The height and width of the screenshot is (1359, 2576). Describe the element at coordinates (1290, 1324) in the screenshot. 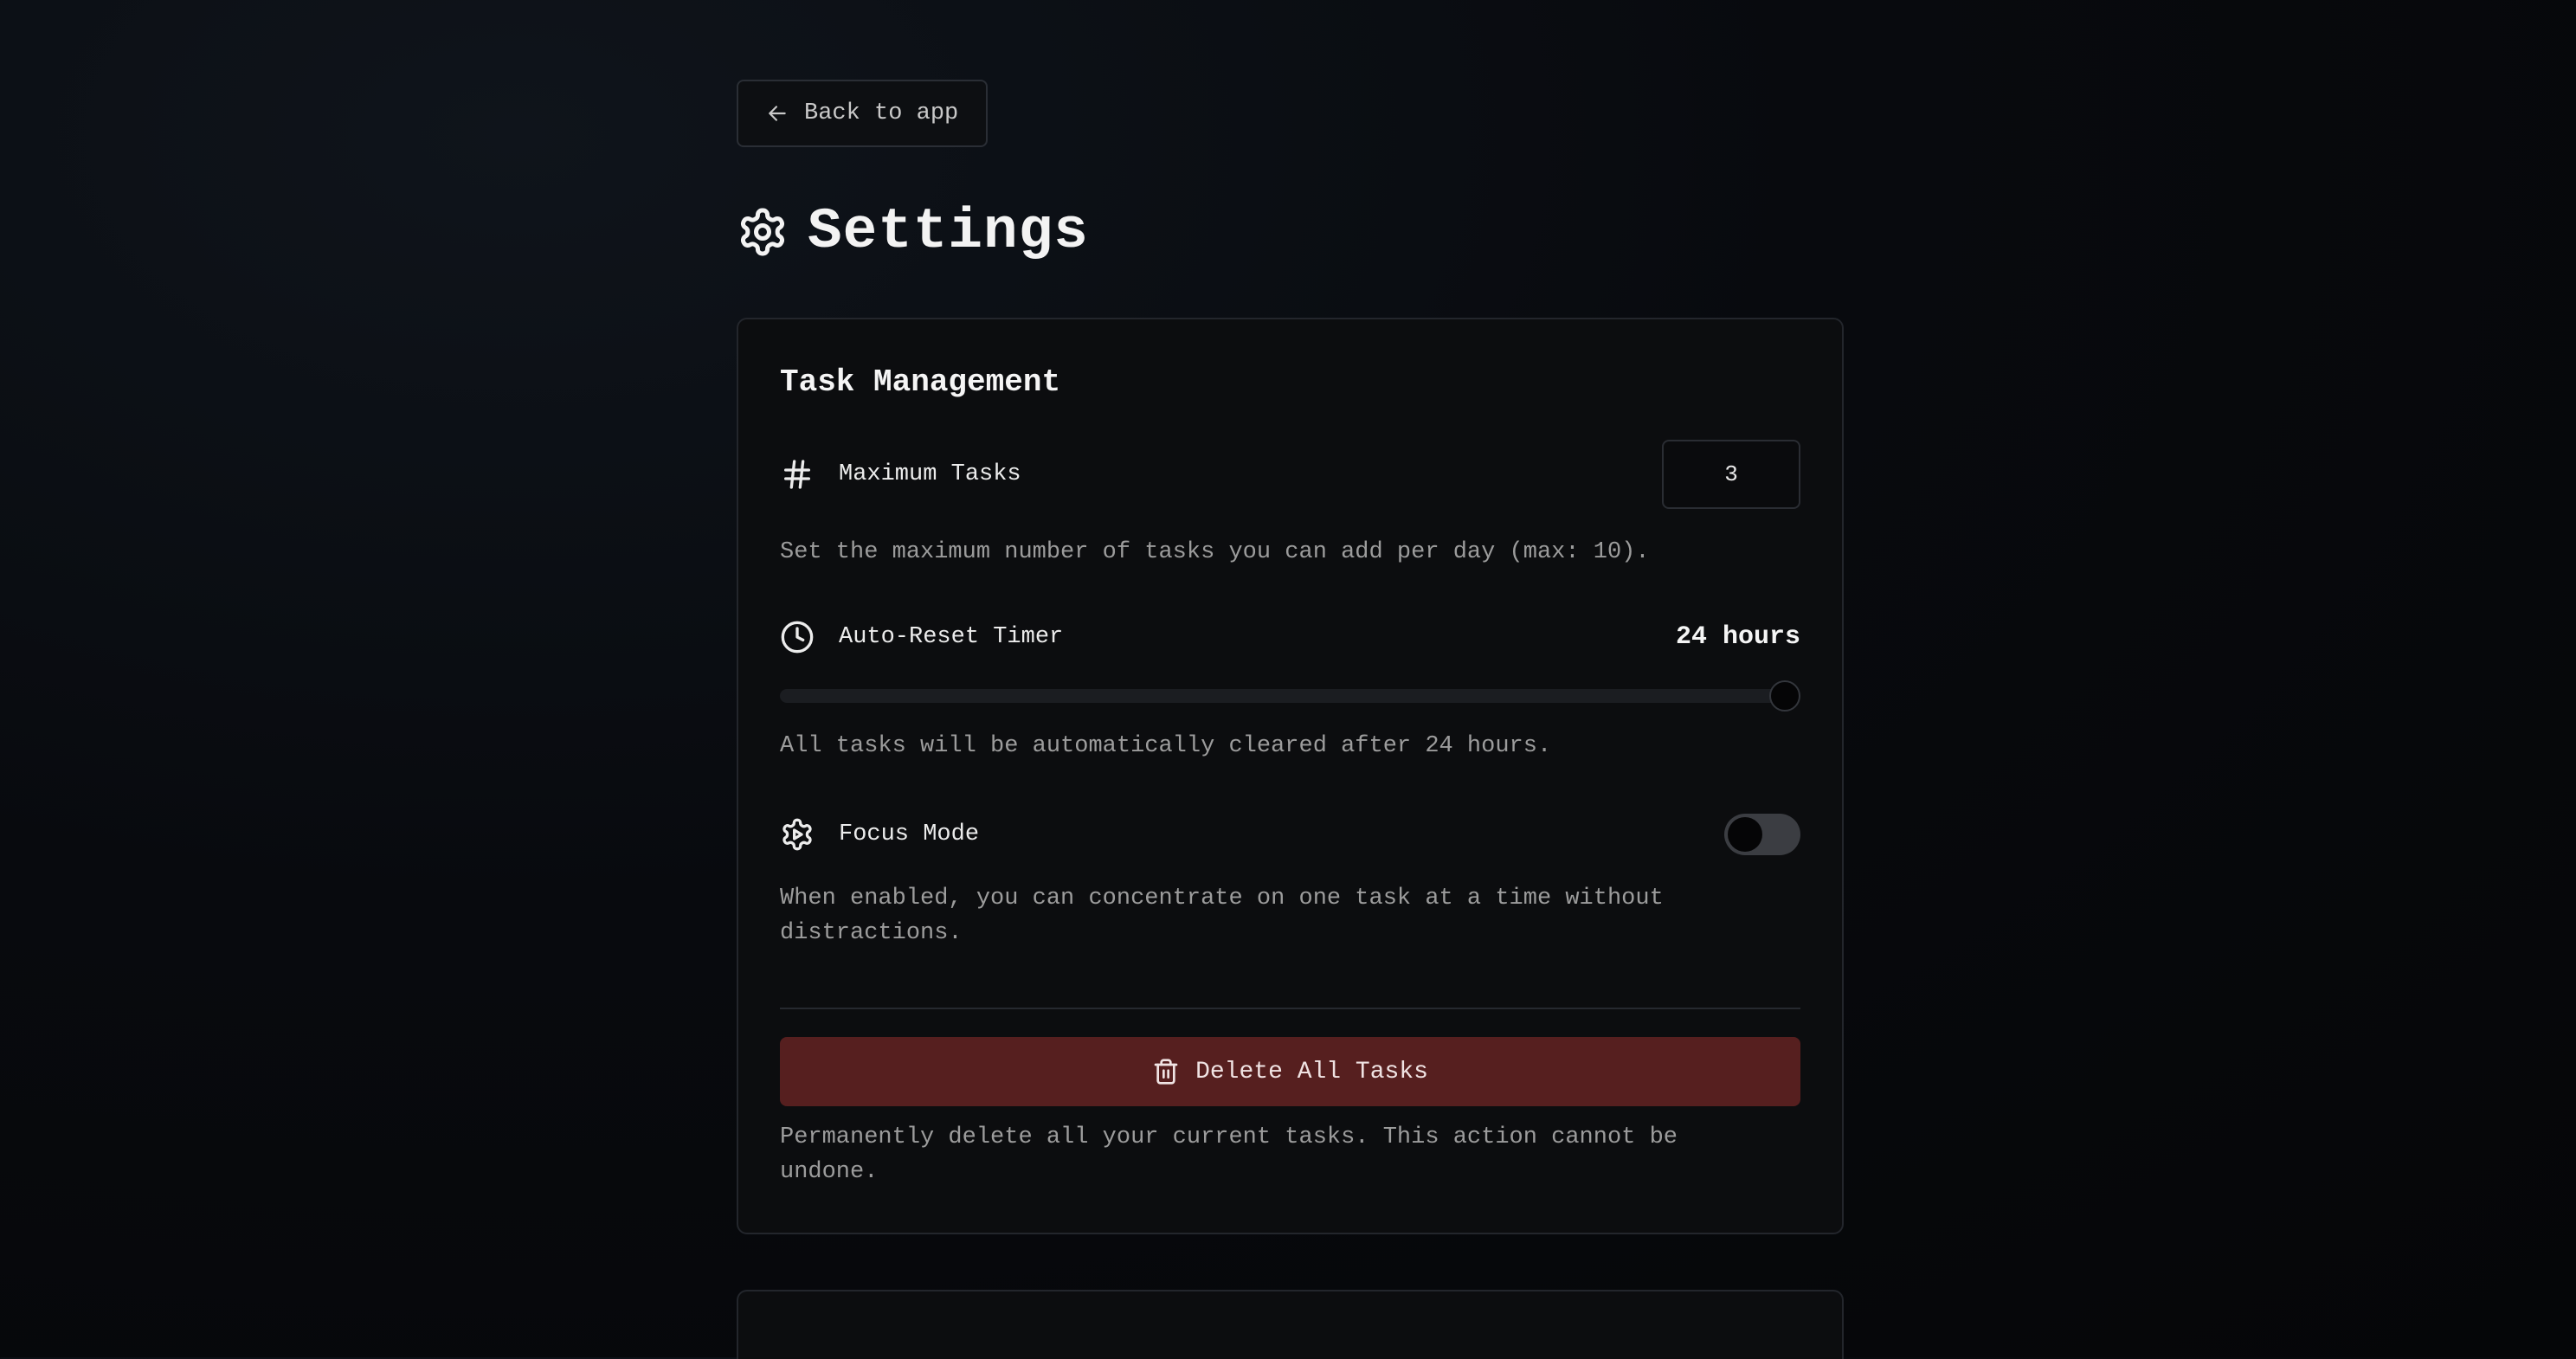

I see `next-settings-card` at that location.